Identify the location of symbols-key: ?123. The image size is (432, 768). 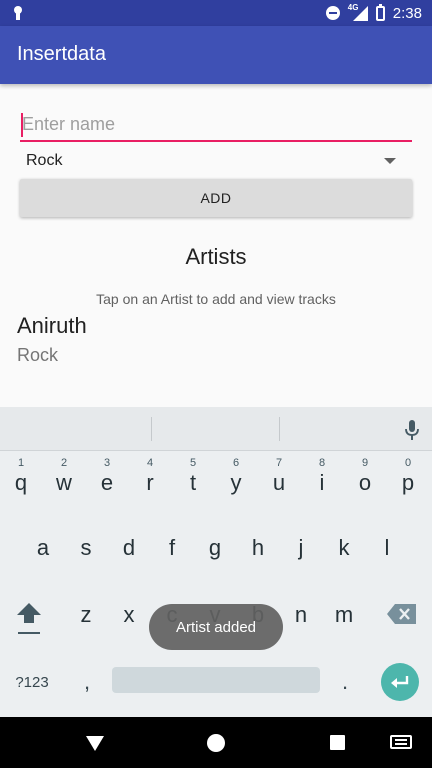
(32, 682).